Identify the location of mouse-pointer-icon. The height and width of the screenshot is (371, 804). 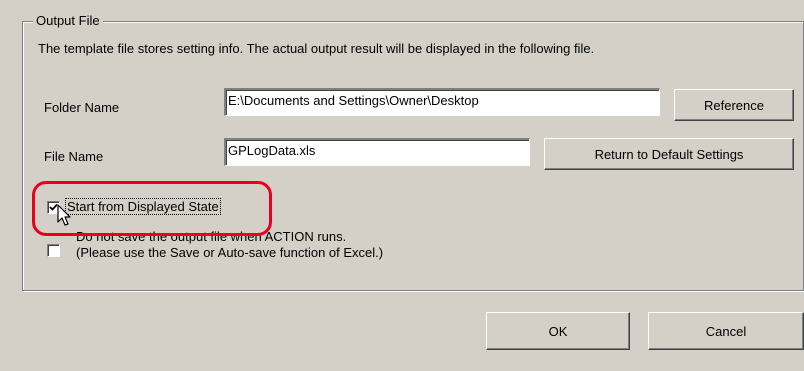
(64, 215).